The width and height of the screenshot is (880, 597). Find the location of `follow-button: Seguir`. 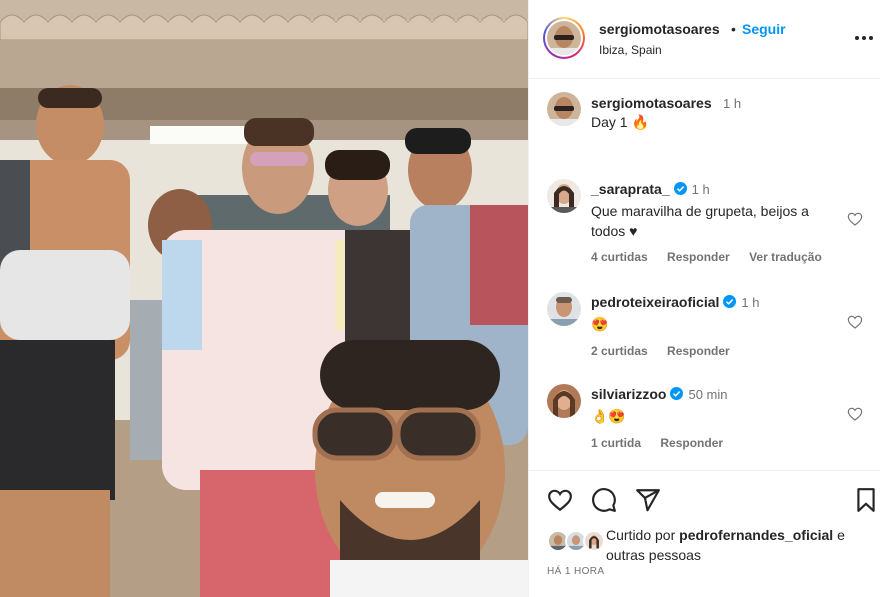

follow-button: Seguir is located at coordinates (764, 29).